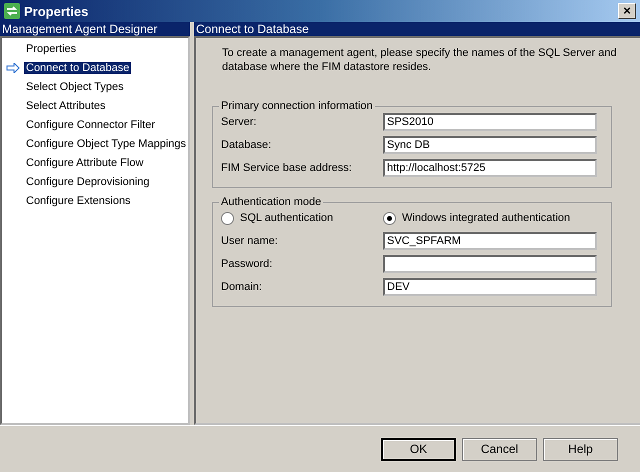  Describe the element at coordinates (106, 144) in the screenshot. I see `sidebar-item: Configure Object Type Mappings` at that location.